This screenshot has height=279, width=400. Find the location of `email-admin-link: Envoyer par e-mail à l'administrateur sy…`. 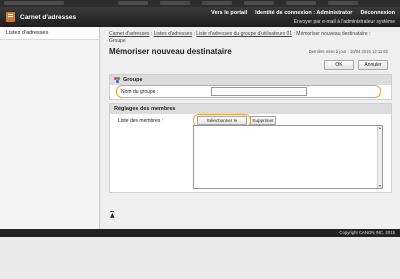

email-admin-link: Envoyer par e-mail à l'administrateur sy… is located at coordinates (344, 22).